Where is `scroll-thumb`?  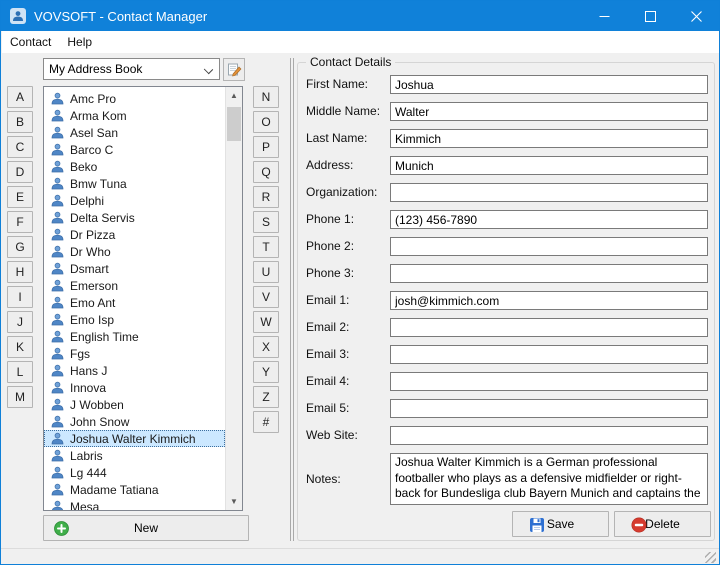
scroll-thumb is located at coordinates (234, 124).